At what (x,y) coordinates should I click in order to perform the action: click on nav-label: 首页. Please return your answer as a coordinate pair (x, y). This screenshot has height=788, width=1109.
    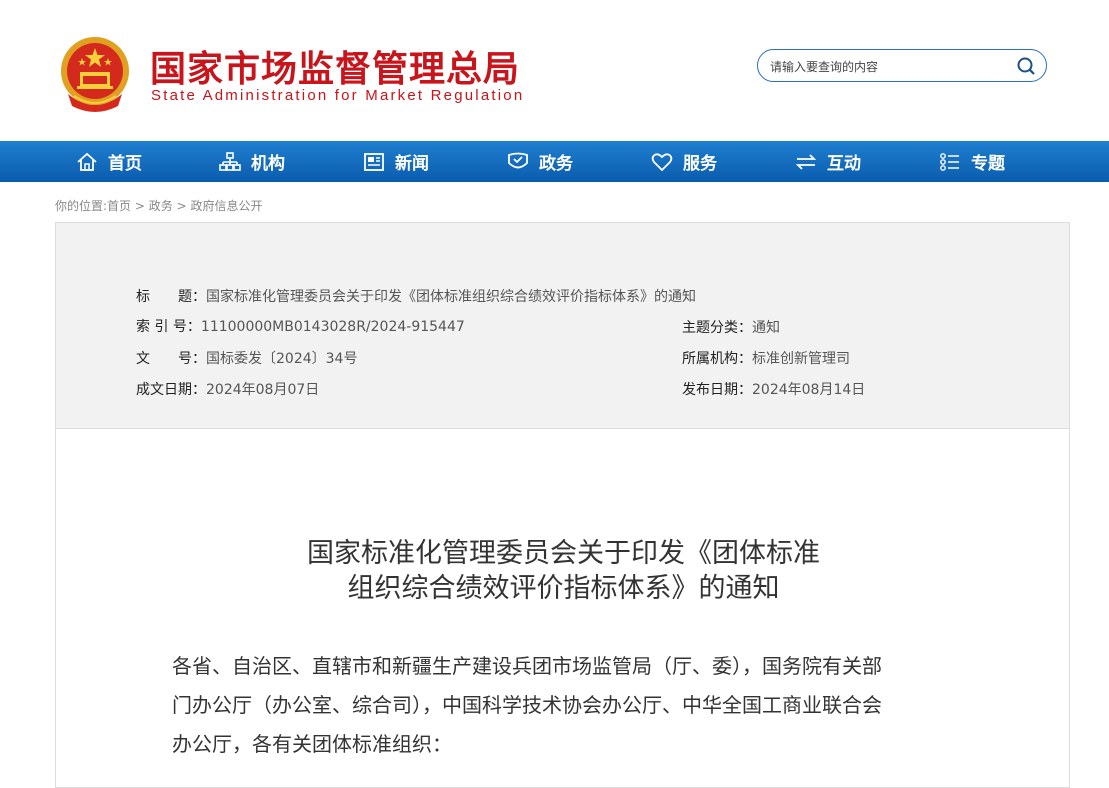
    Looking at the image, I should click on (125, 164).